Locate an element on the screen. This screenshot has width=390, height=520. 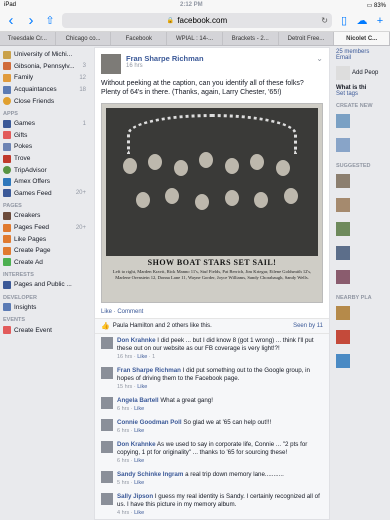
nav-item: Create Ad is located at coordinates (45, 263).